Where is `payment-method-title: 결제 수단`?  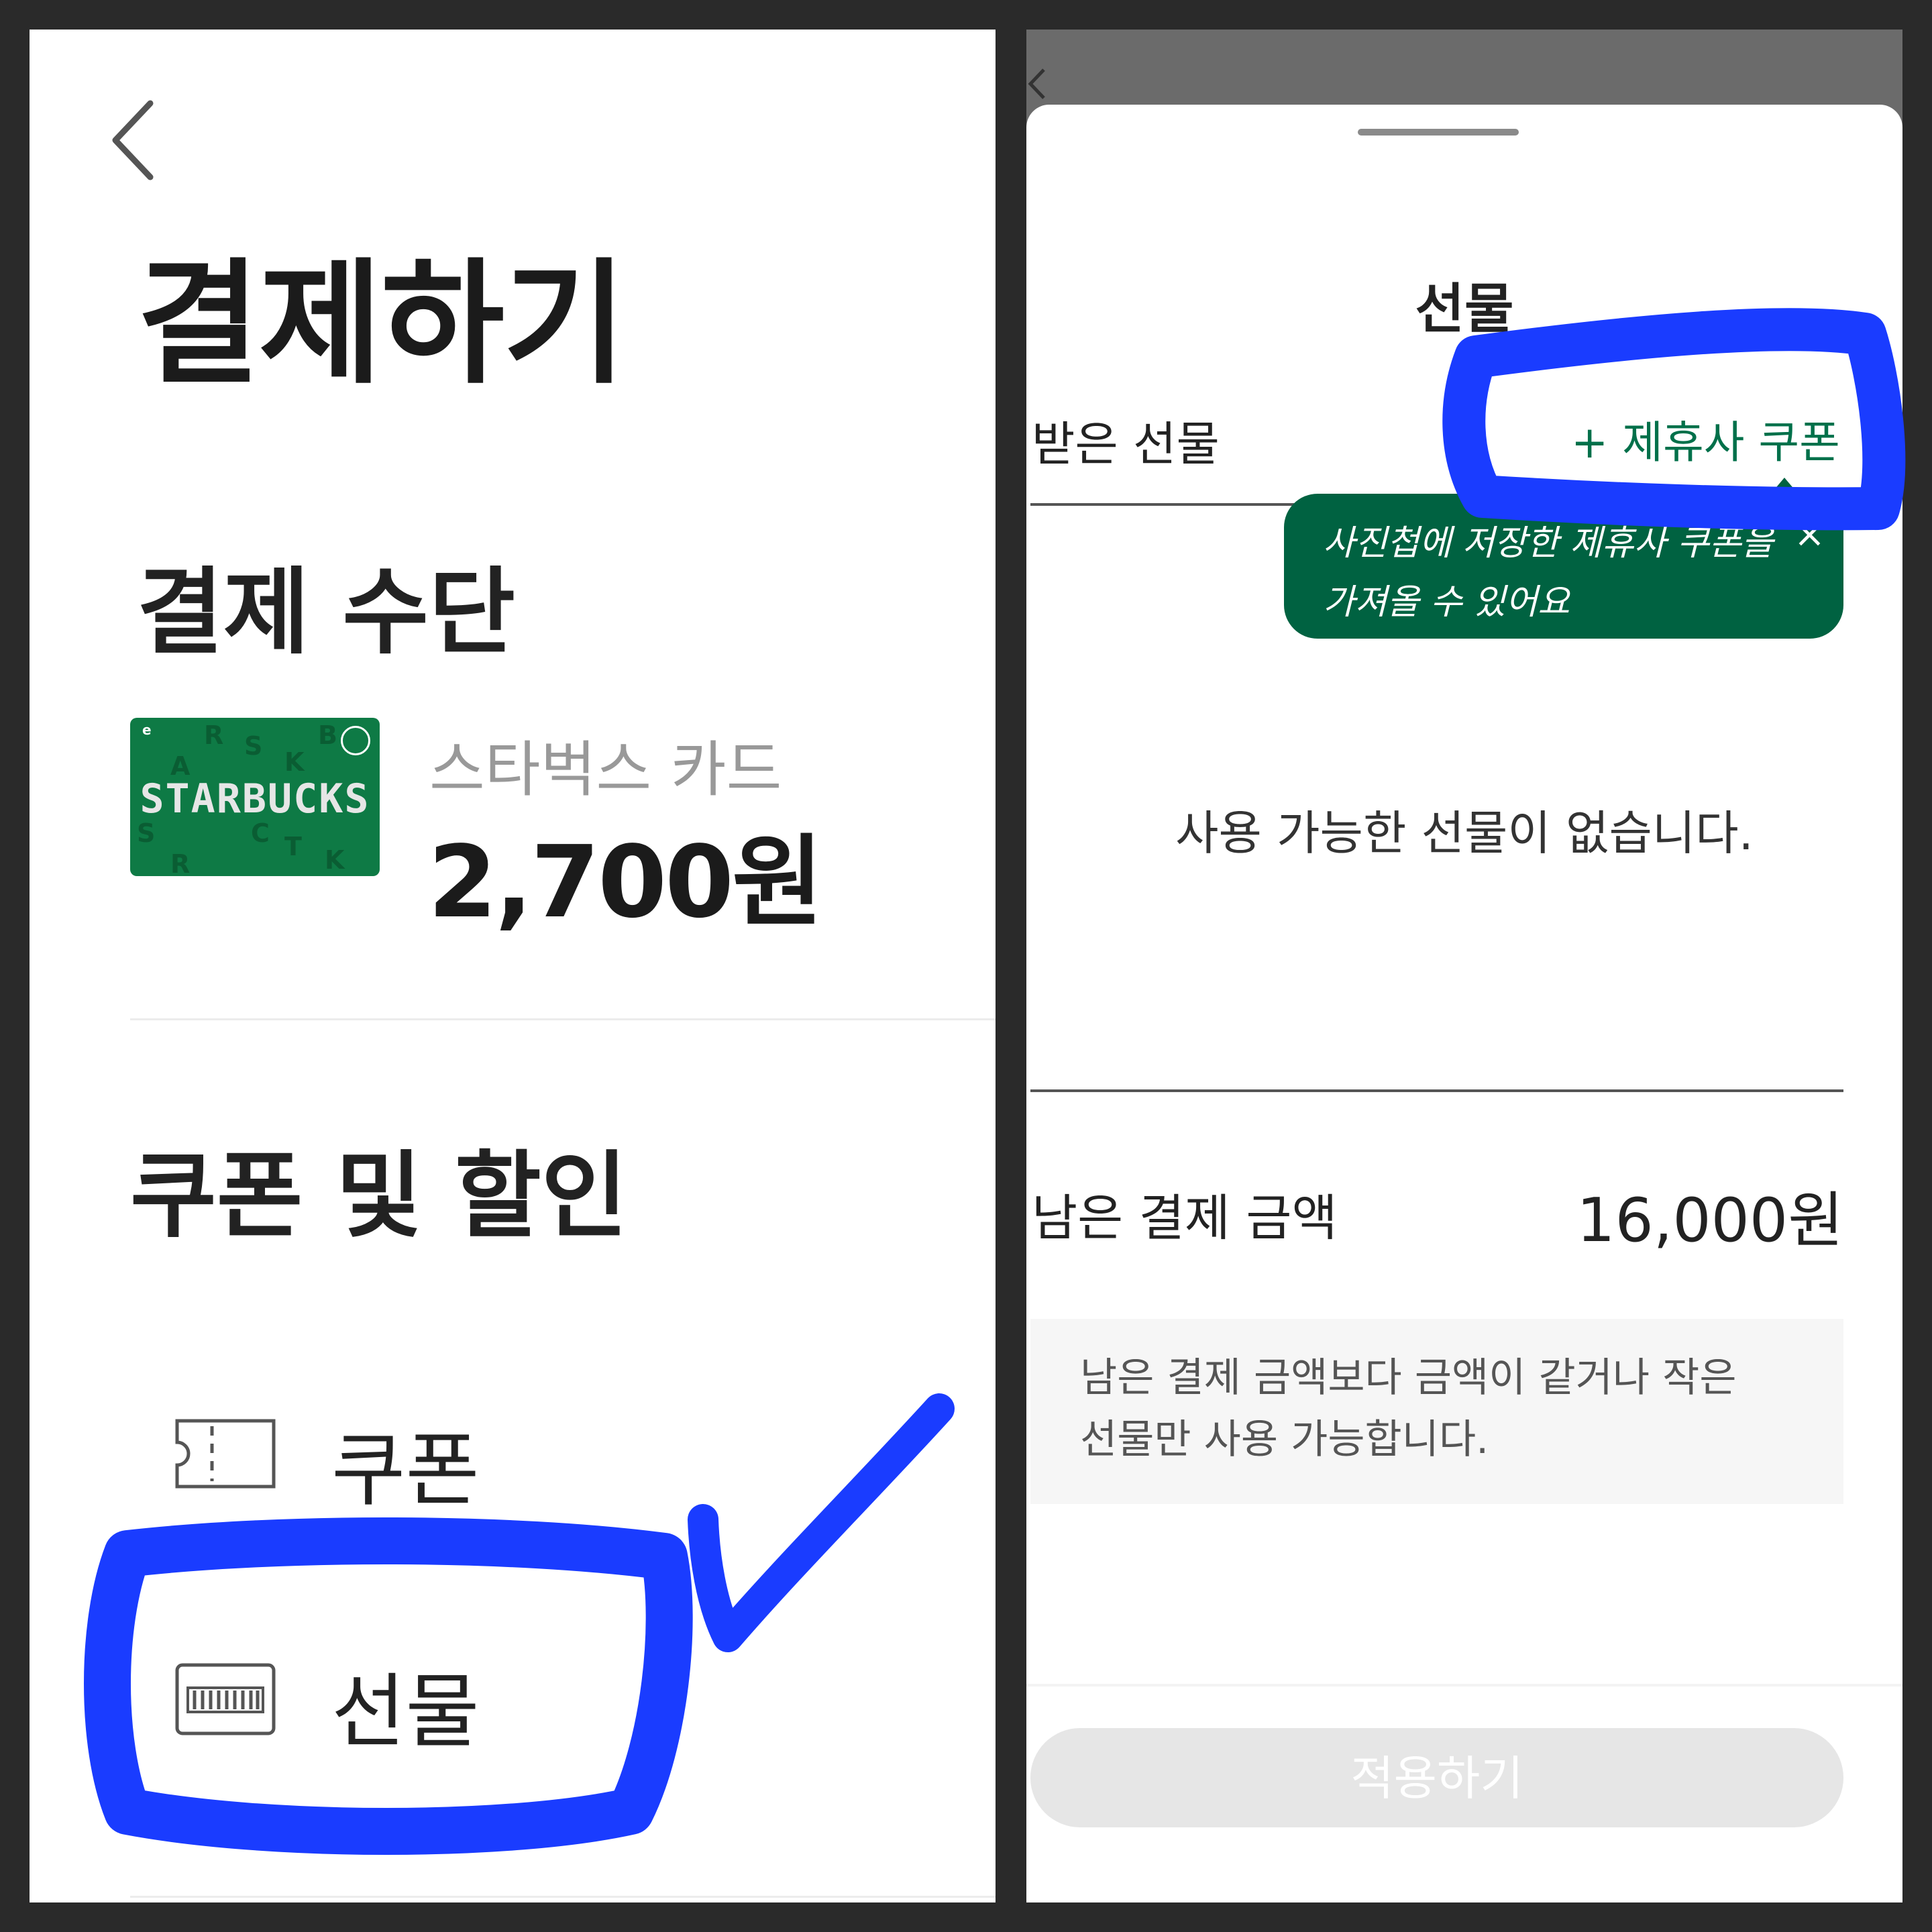 payment-method-title: 결제 수단 is located at coordinates (326, 612).